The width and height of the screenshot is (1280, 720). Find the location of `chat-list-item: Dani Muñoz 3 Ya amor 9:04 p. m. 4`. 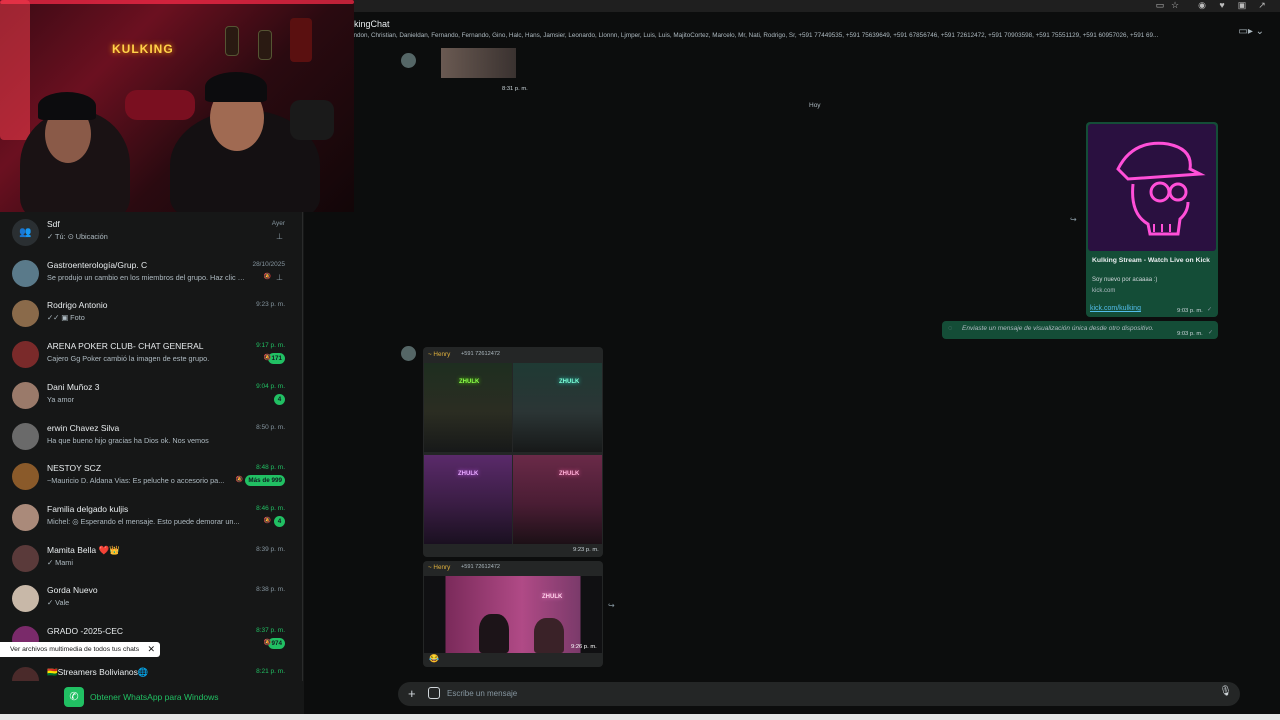

chat-list-item: Dani Muñoz 3 Ya amor 9:04 p. m. 4 is located at coordinates (151, 401).